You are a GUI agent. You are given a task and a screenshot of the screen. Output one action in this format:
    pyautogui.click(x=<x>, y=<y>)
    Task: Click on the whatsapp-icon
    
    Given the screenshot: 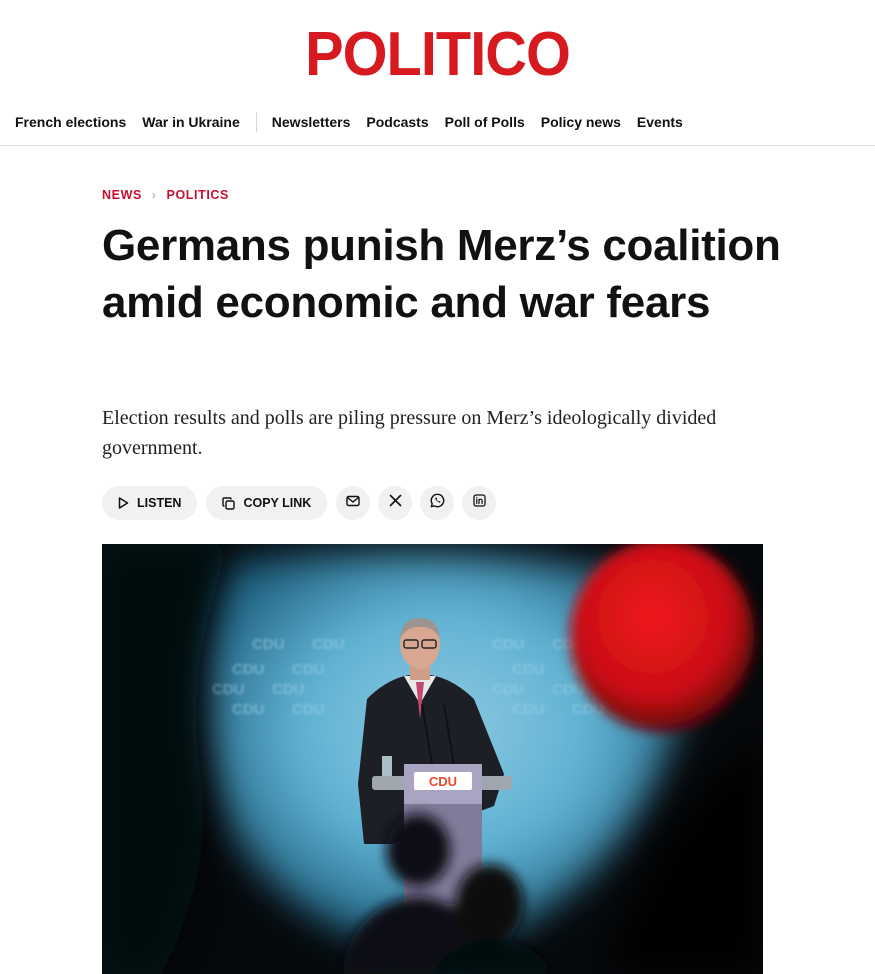 What is the action you would take?
    pyautogui.click(x=437, y=503)
    